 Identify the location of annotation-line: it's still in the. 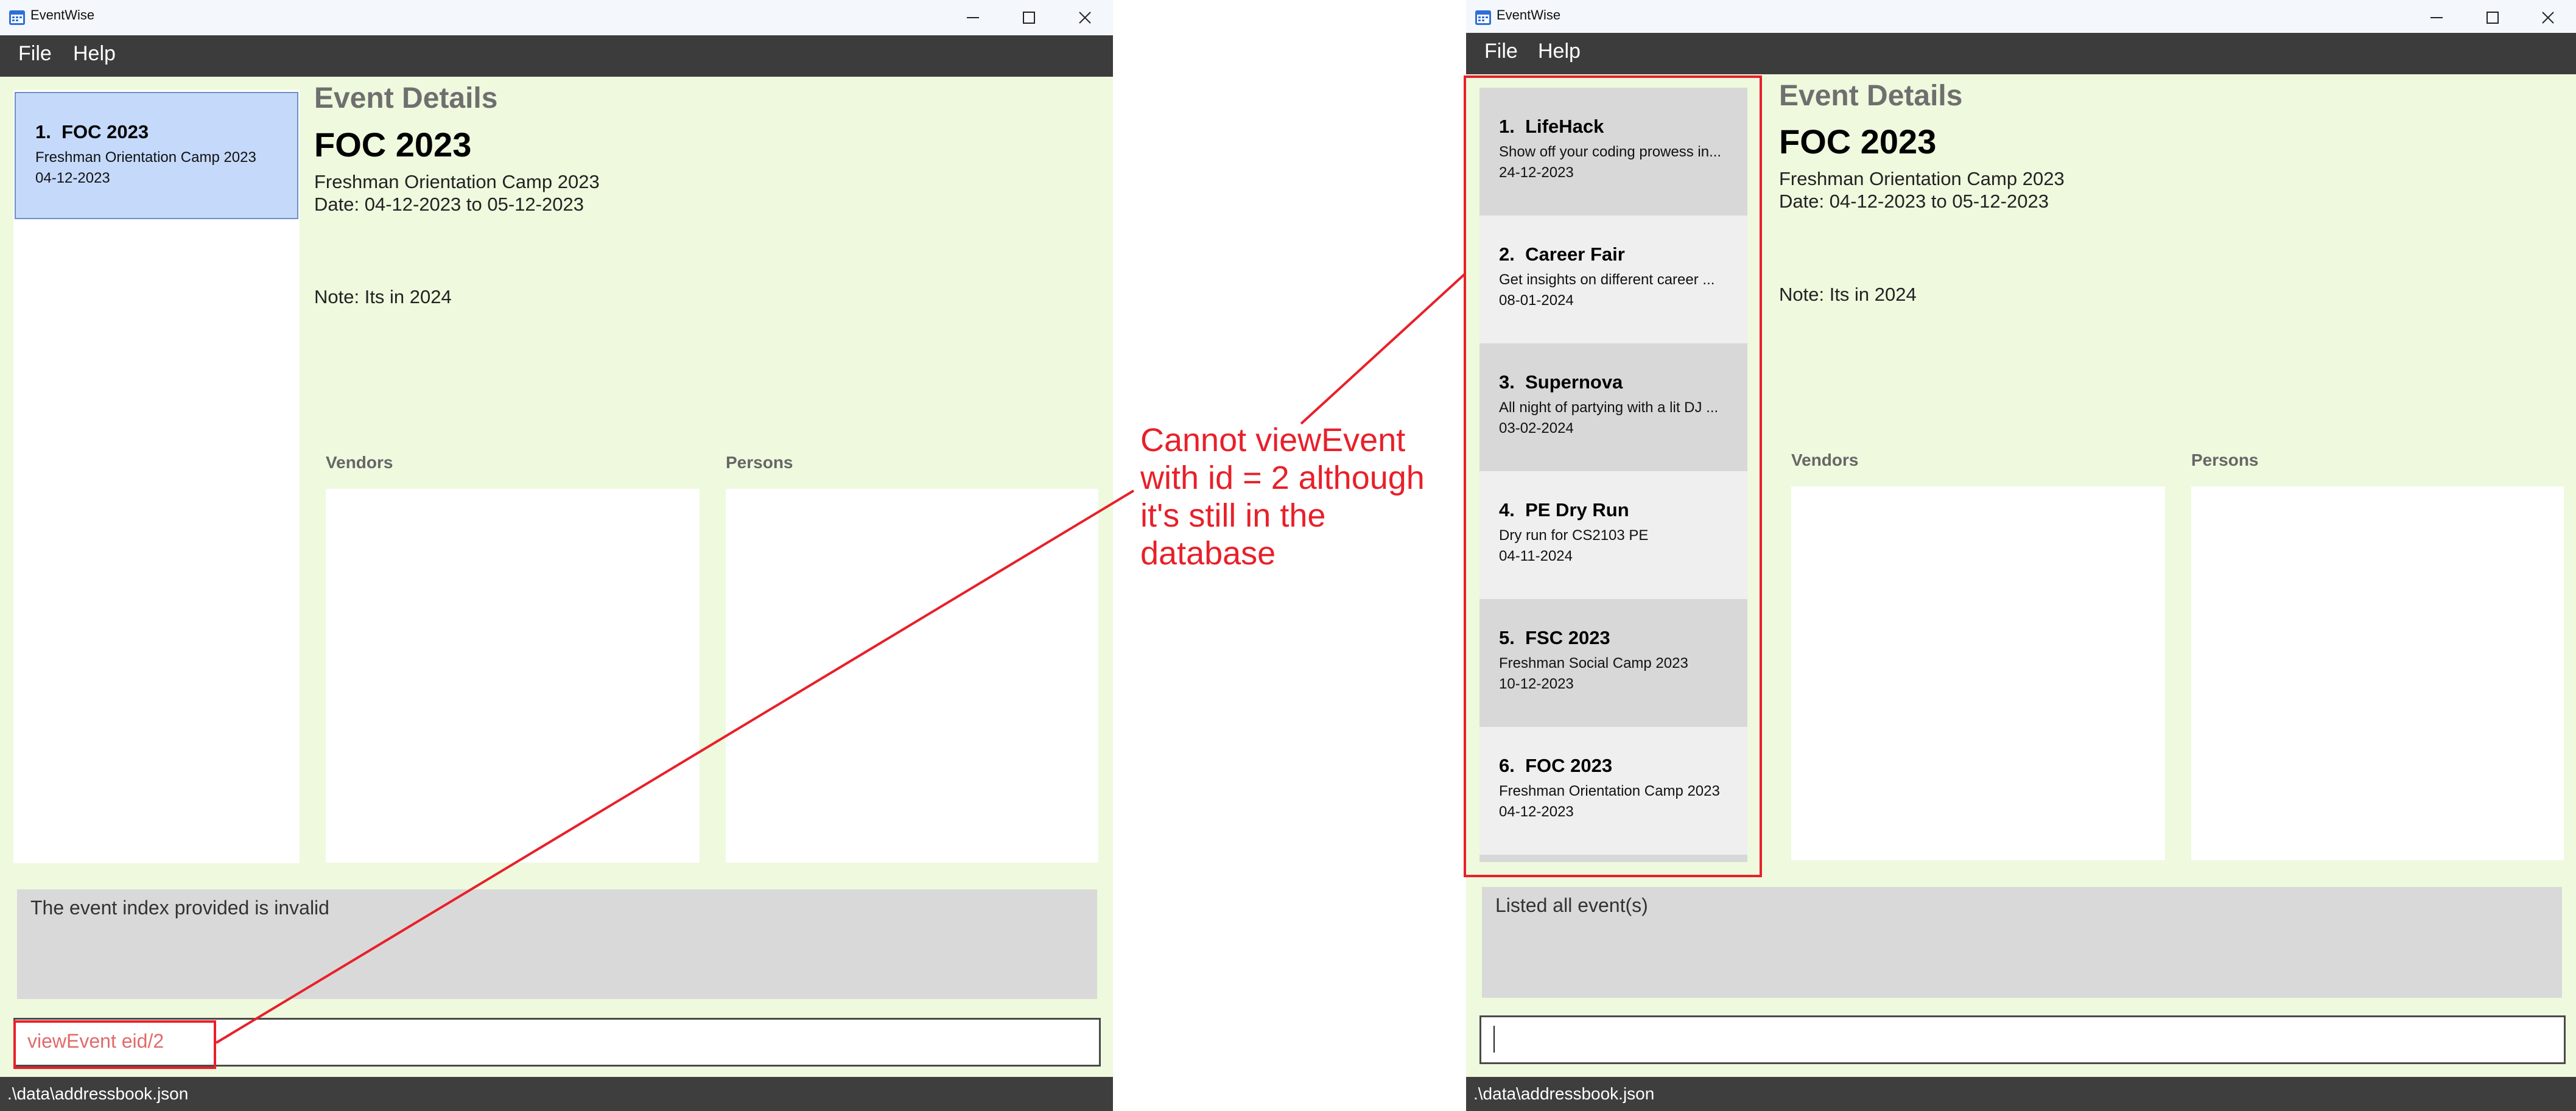
(1233, 515).